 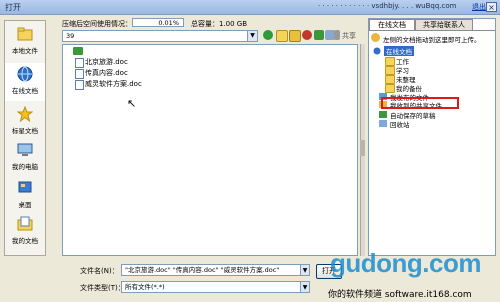 I want to click on upload-hint-text: 左侧的文档拖动到这里即可上传。, so click(x=432, y=40).